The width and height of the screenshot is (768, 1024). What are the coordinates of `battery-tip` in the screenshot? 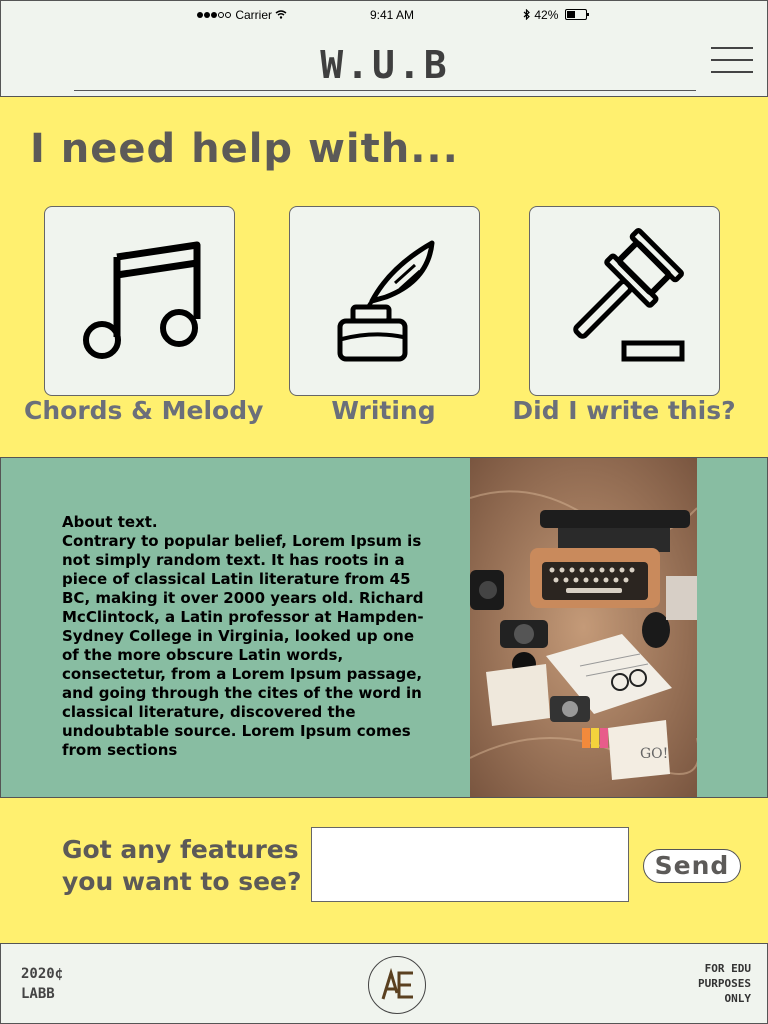 It's located at (587, 14).